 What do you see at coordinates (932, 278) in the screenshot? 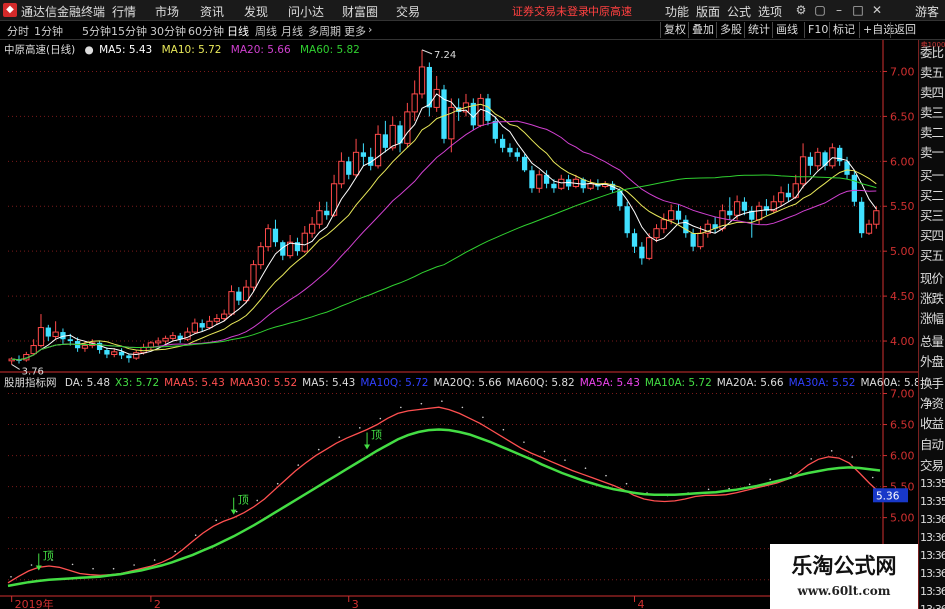
I see `order-book-row: 现价` at bounding box center [932, 278].